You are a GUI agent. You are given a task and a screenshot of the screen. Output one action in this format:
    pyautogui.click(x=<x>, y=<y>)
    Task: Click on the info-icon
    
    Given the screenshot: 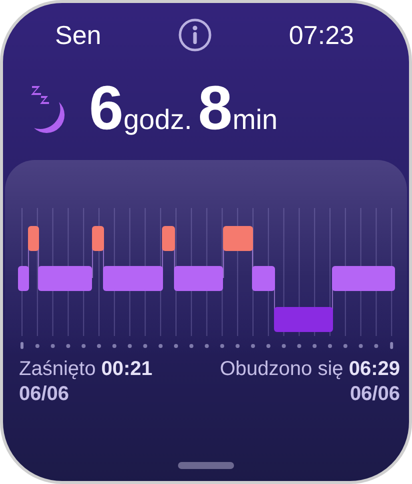 What is the action you would take?
    pyautogui.click(x=195, y=35)
    